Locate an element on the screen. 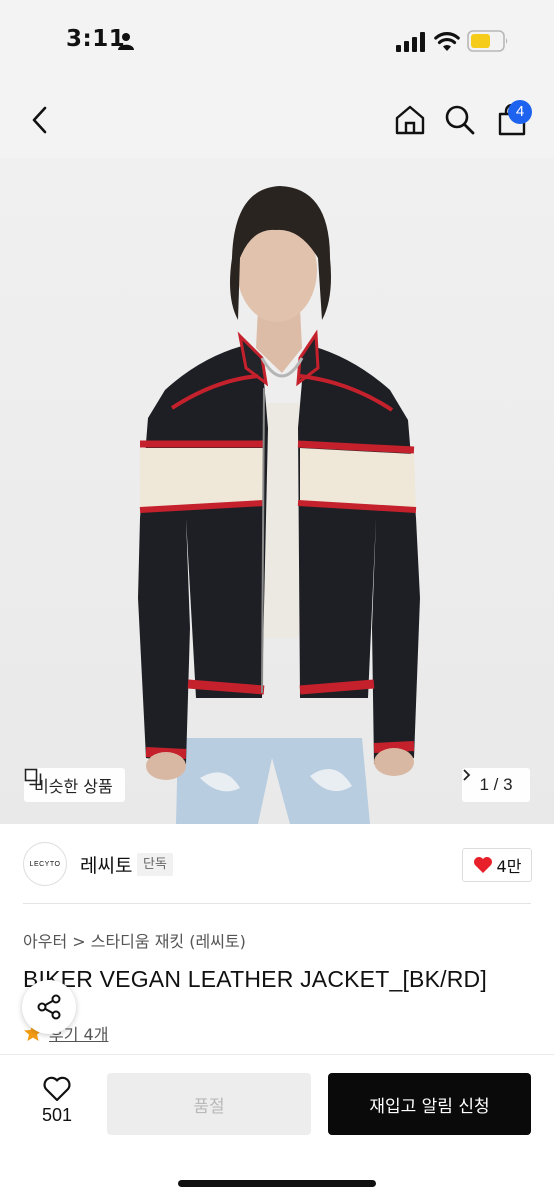 This screenshot has height=1200, width=554. restock-notification-button: 재입고 알림 신청 is located at coordinates (429, 1104).